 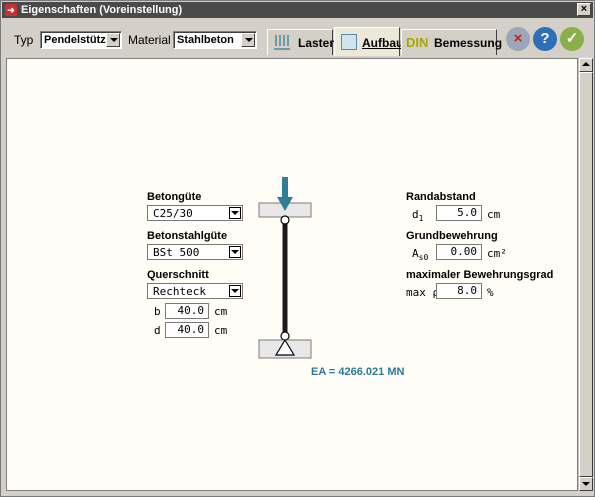 What do you see at coordinates (11, 10) in the screenshot?
I see `app-icon: ➜` at bounding box center [11, 10].